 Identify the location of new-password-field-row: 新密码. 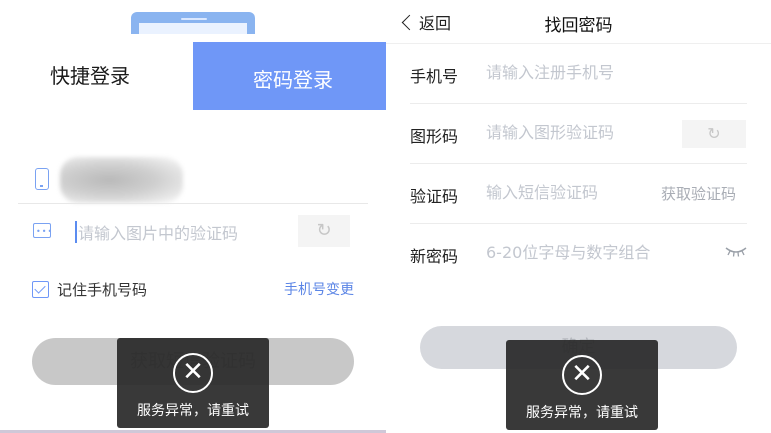
(578, 254).